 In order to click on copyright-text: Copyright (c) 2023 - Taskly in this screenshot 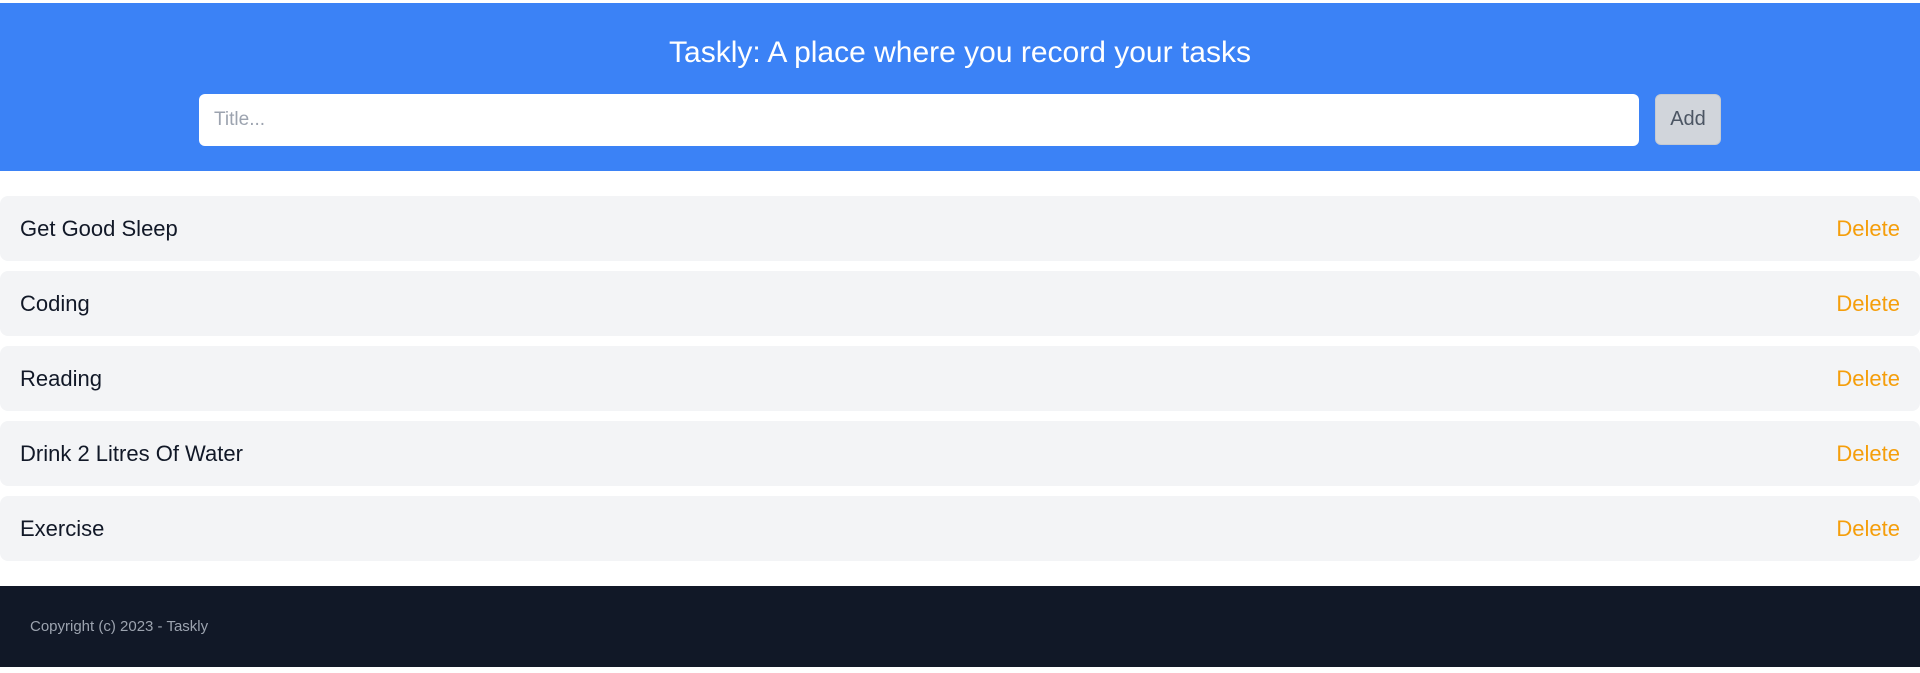, I will do `click(119, 626)`.